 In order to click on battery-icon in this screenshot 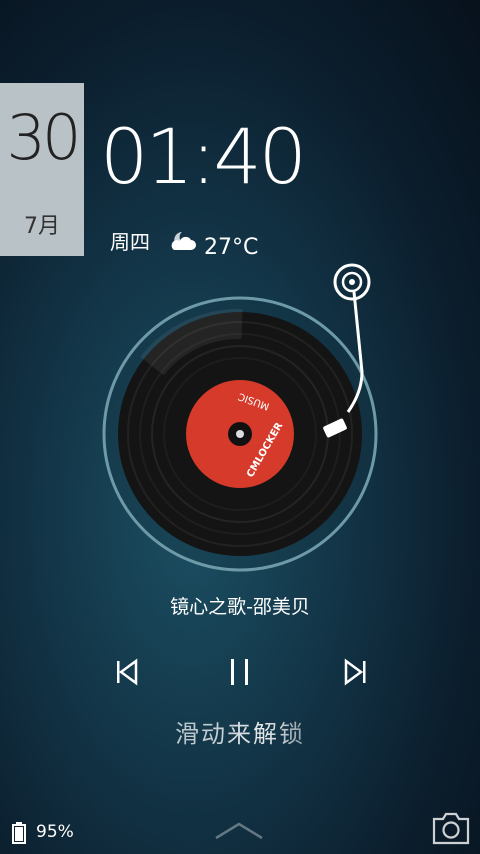, I will do `click(19, 833)`.